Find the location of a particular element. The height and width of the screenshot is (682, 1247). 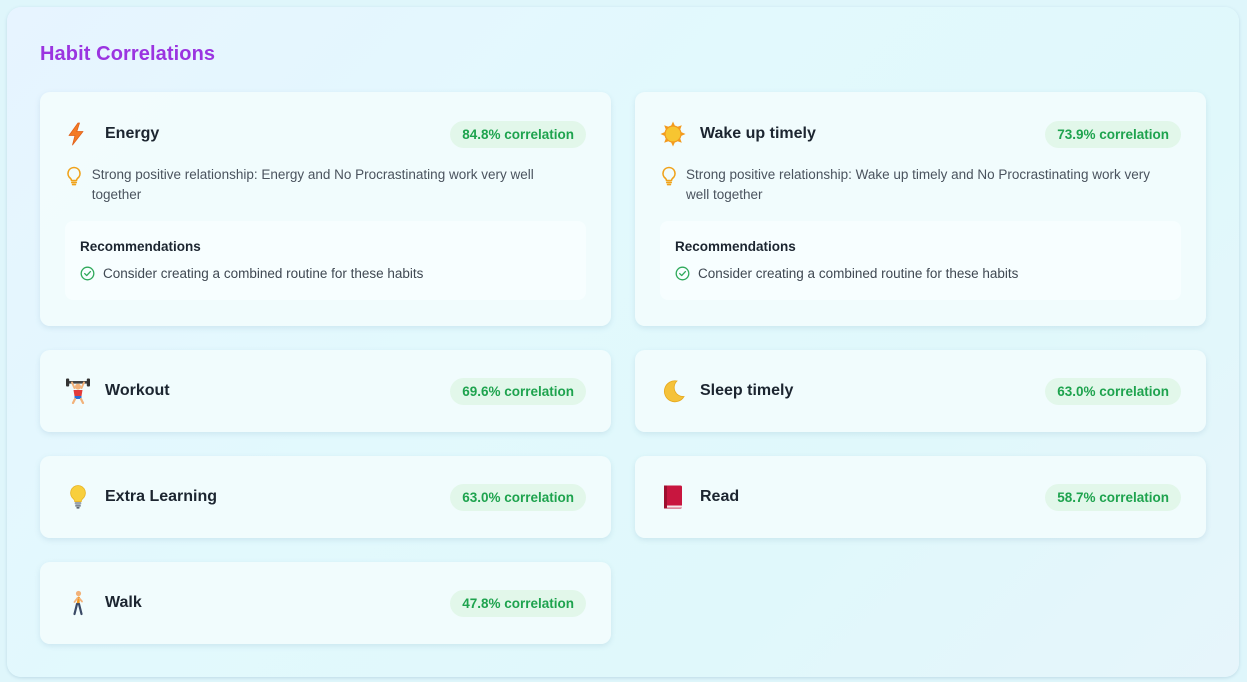

correlation-badge: 47.8% correlation is located at coordinates (518, 603).